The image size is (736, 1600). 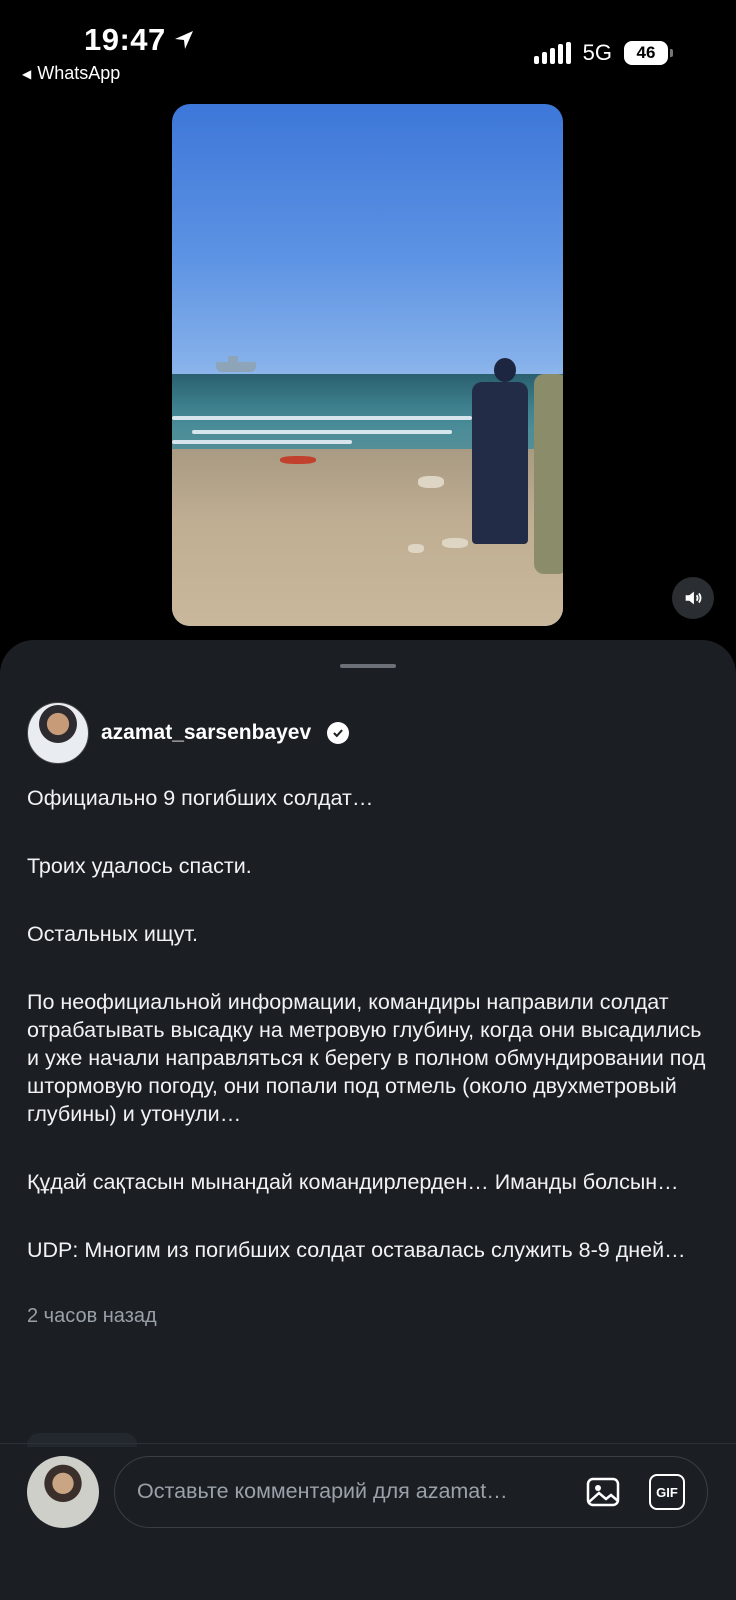 What do you see at coordinates (183, 40) in the screenshot?
I see `location-arrow-icon` at bounding box center [183, 40].